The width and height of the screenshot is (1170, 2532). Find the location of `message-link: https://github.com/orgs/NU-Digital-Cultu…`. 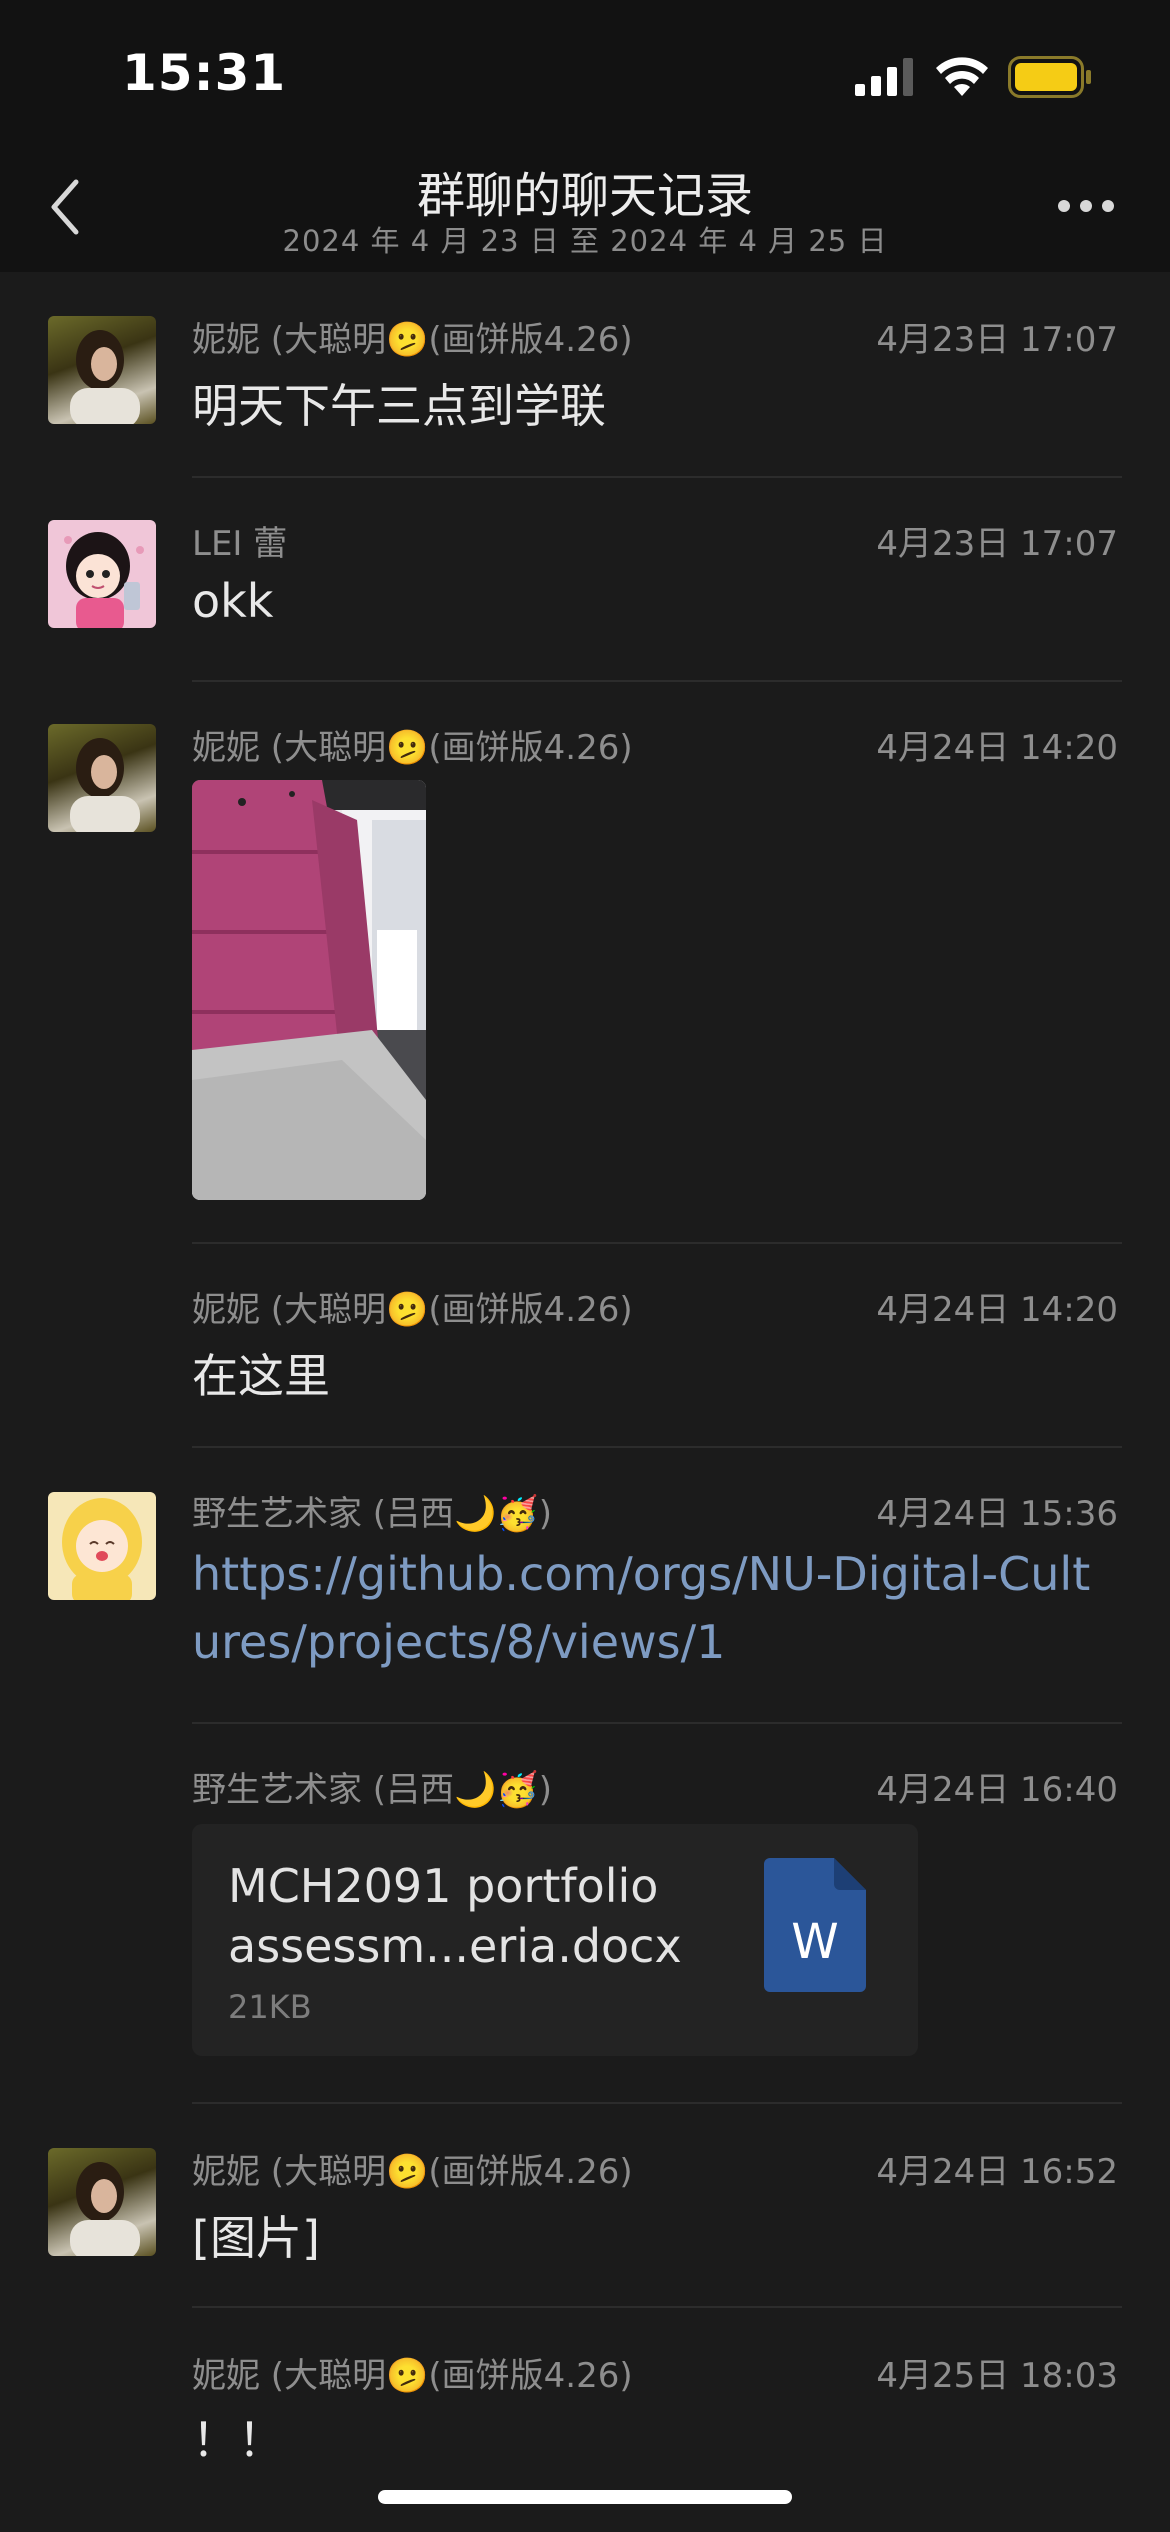

message-link: https://github.com/orgs/NU-Digital-Cultu… is located at coordinates (652, 1608).